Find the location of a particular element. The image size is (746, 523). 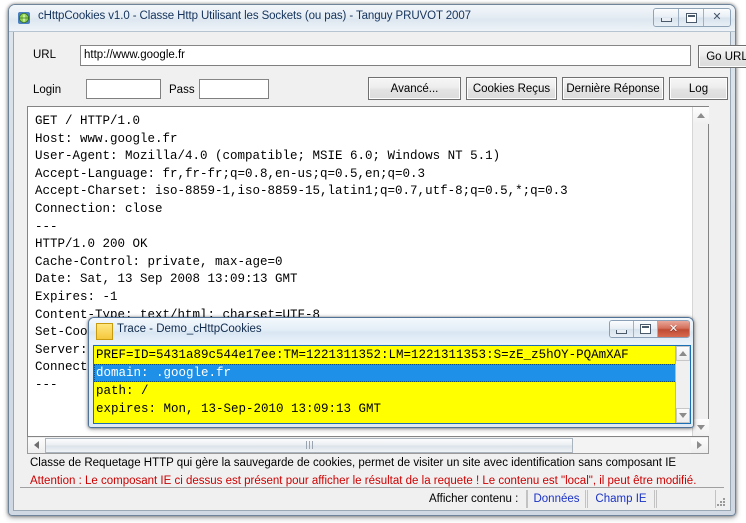

maximize-button is located at coordinates (691, 17).